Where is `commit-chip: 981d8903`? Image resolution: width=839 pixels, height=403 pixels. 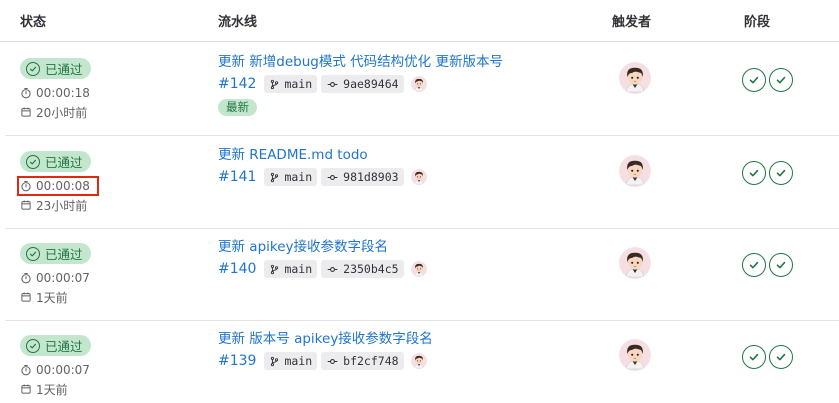
commit-chip: 981d8903 is located at coordinates (362, 177).